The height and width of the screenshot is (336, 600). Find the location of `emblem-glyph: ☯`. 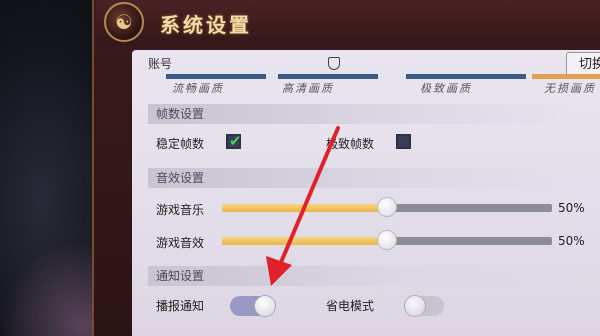

emblem-glyph: ☯ is located at coordinates (124, 22).